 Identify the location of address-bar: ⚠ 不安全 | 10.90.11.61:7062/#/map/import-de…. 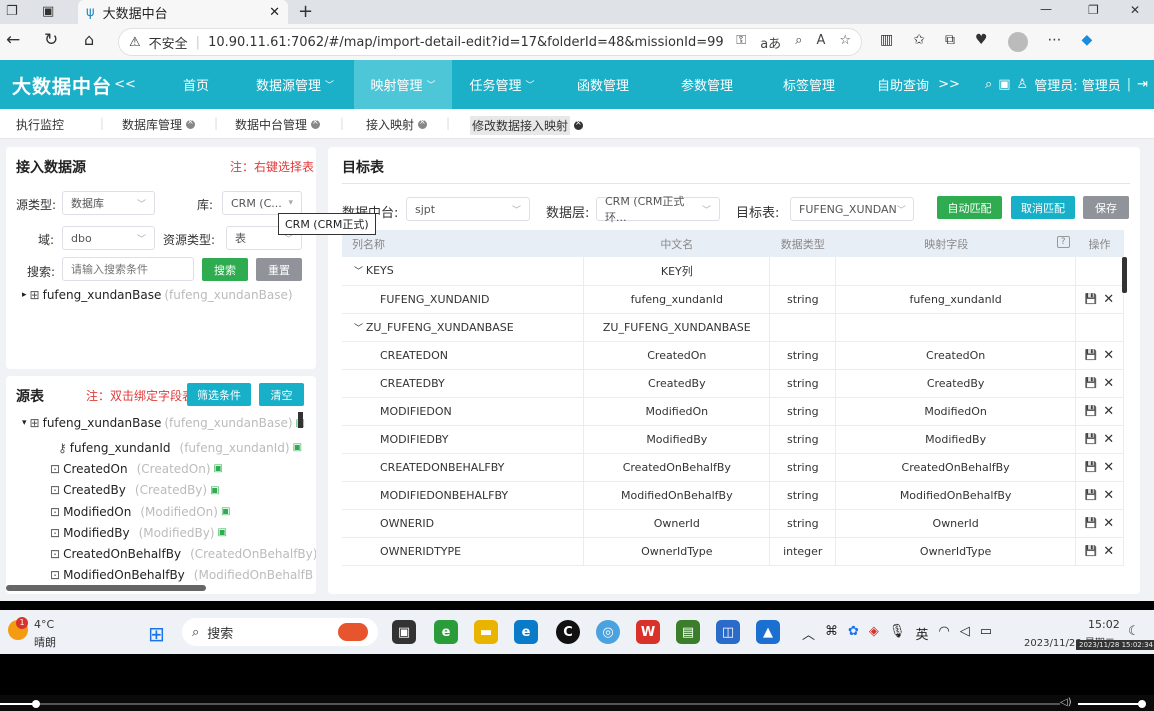
(490, 42).